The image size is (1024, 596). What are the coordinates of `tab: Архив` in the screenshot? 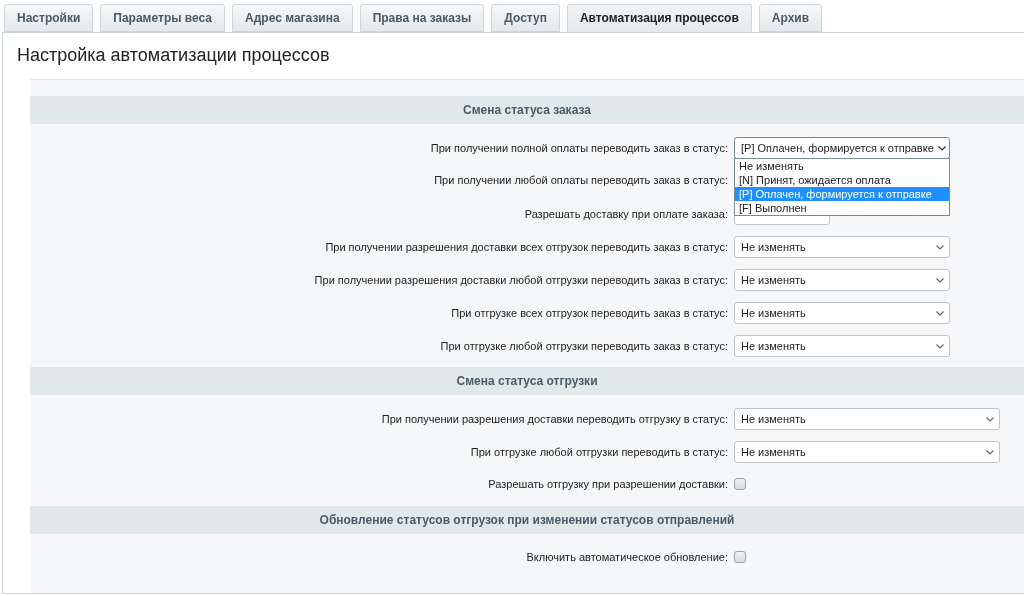 It's located at (790, 18).